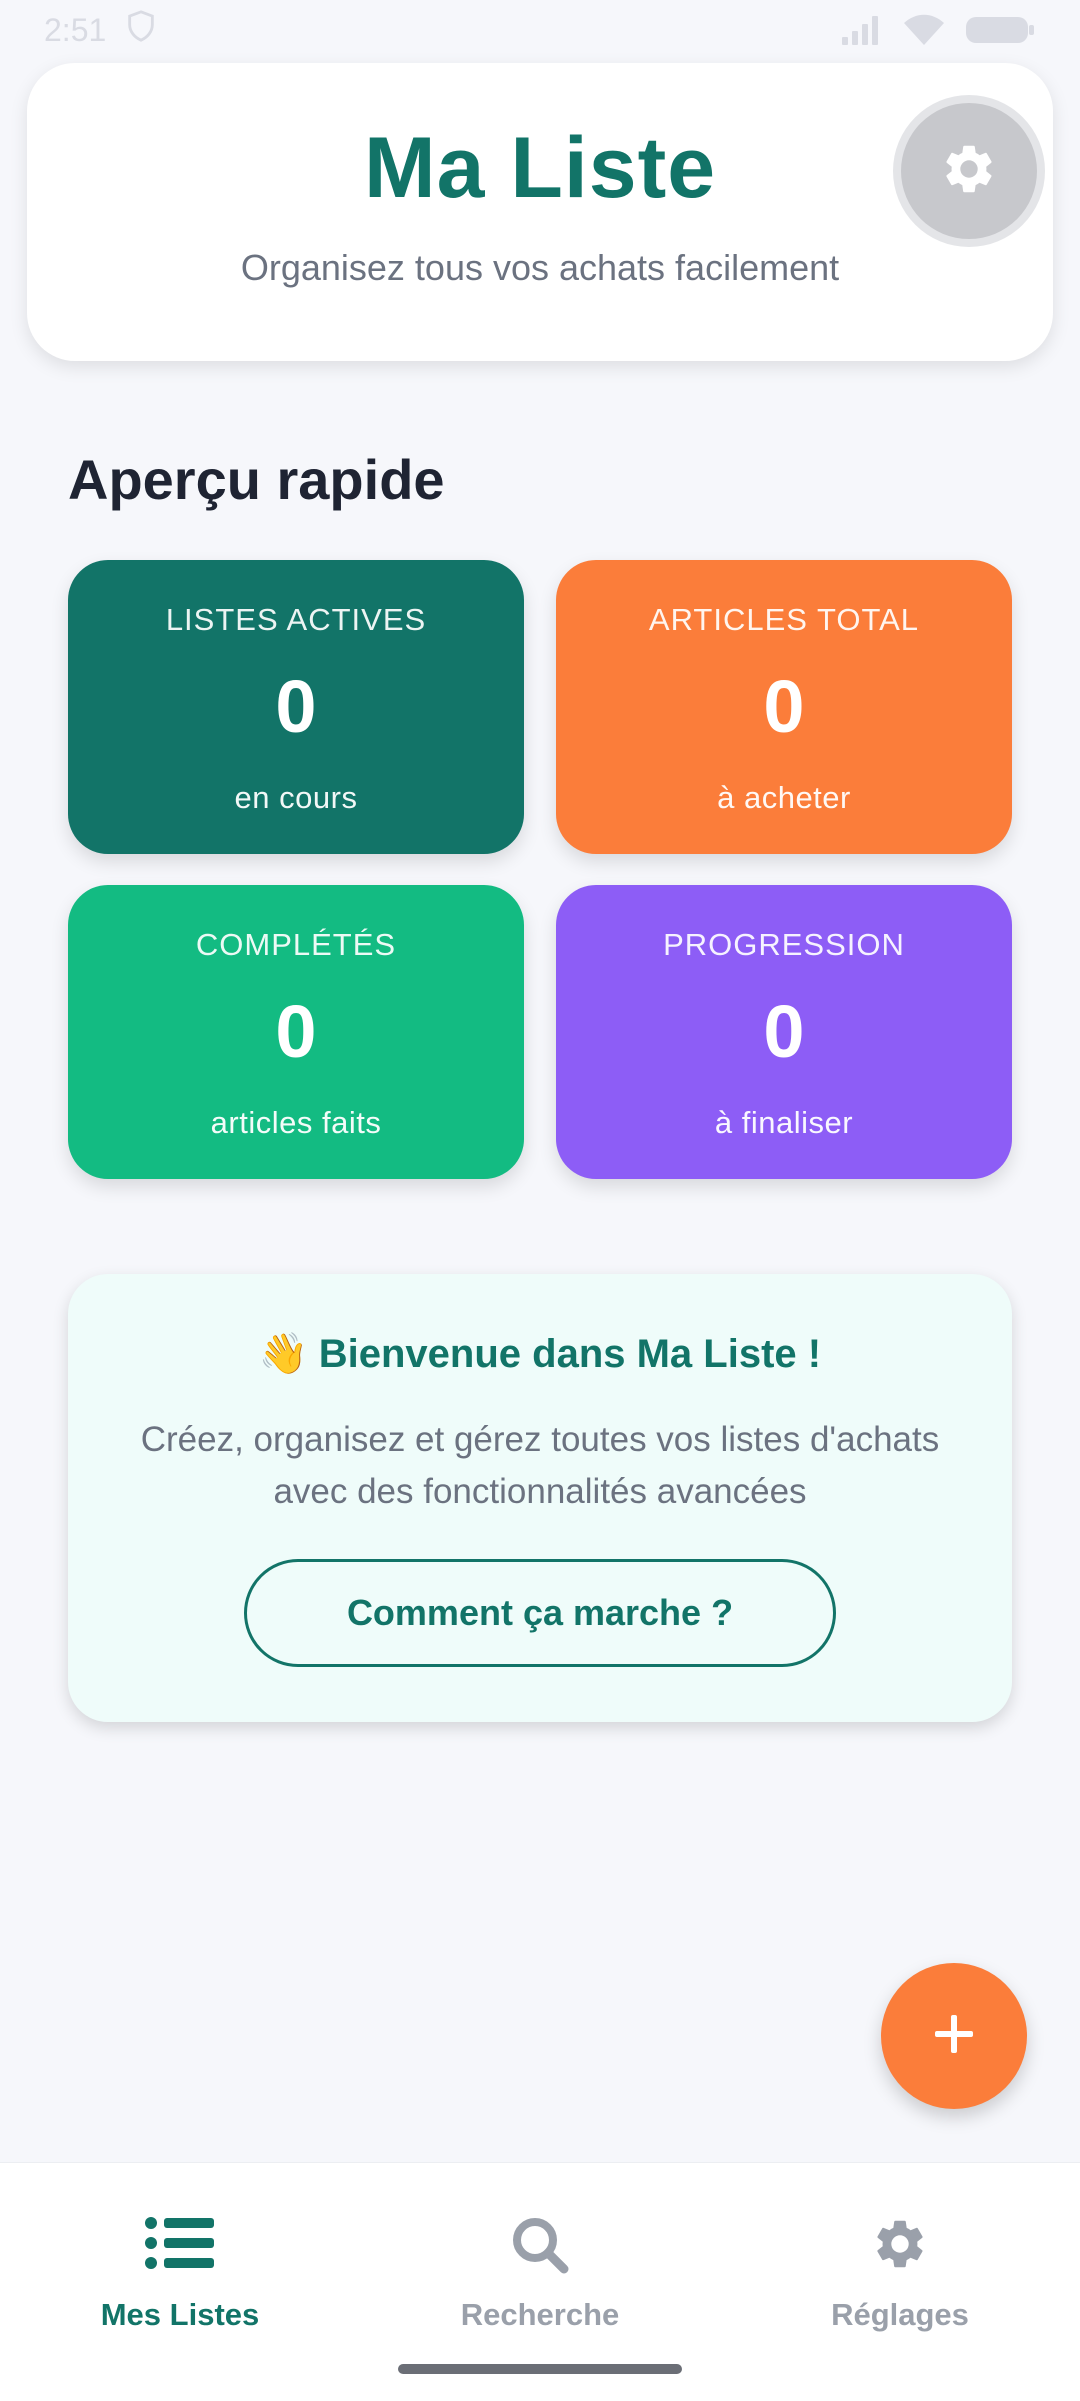 This screenshot has width=1080, height=2401. Describe the element at coordinates (256, 479) in the screenshot. I see `overview-title: Aperçu rapide` at that location.